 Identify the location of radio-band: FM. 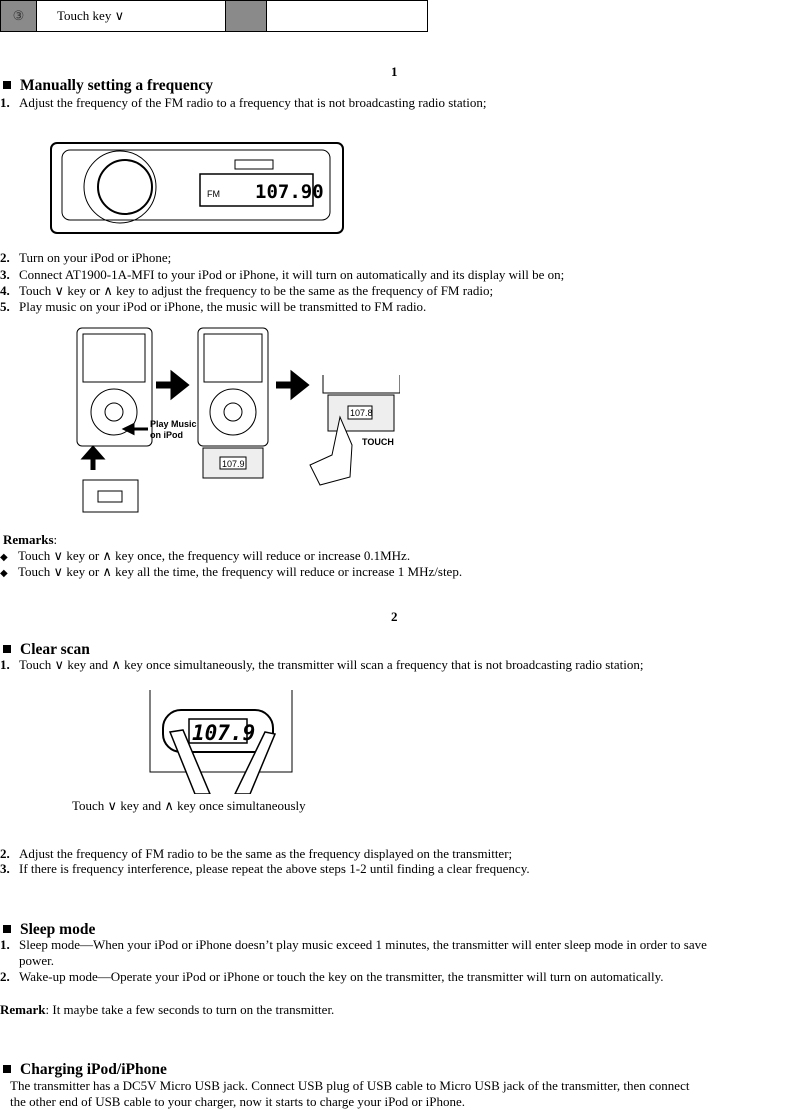
(213, 194).